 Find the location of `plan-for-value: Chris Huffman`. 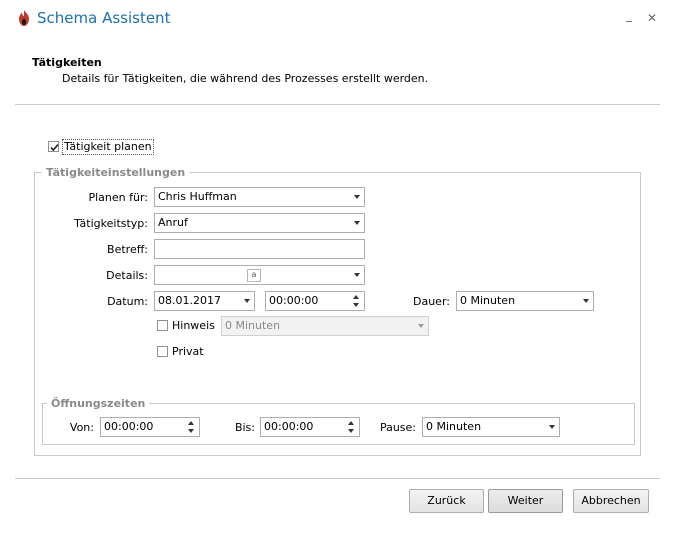

plan-for-value: Chris Huffman is located at coordinates (197, 196).